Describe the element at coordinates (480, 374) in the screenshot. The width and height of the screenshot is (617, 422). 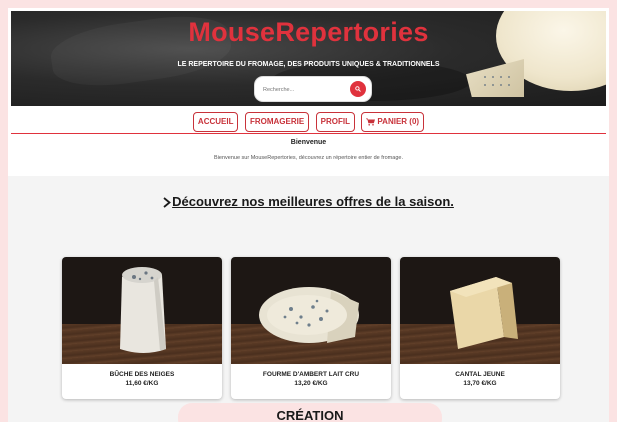
I see `product-name: CANTAL JEUNE` at that location.